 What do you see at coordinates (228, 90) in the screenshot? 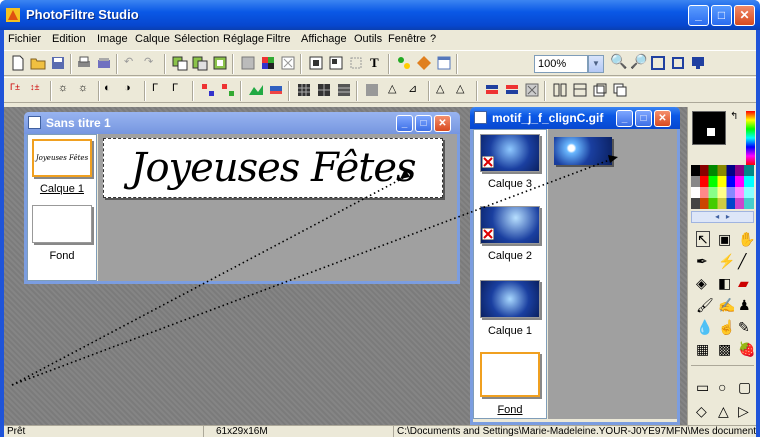
I see `saturation-plus-icon` at bounding box center [228, 90].